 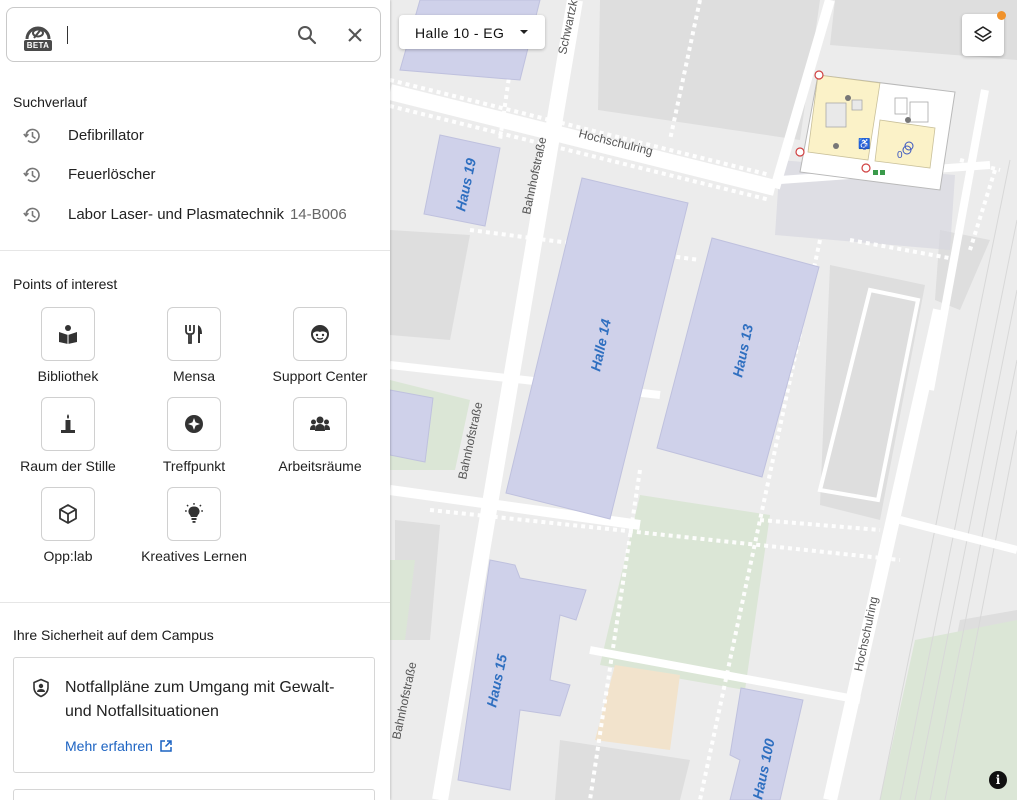 I want to click on floor-selector-label: Halle 10 - EG, so click(x=460, y=33).